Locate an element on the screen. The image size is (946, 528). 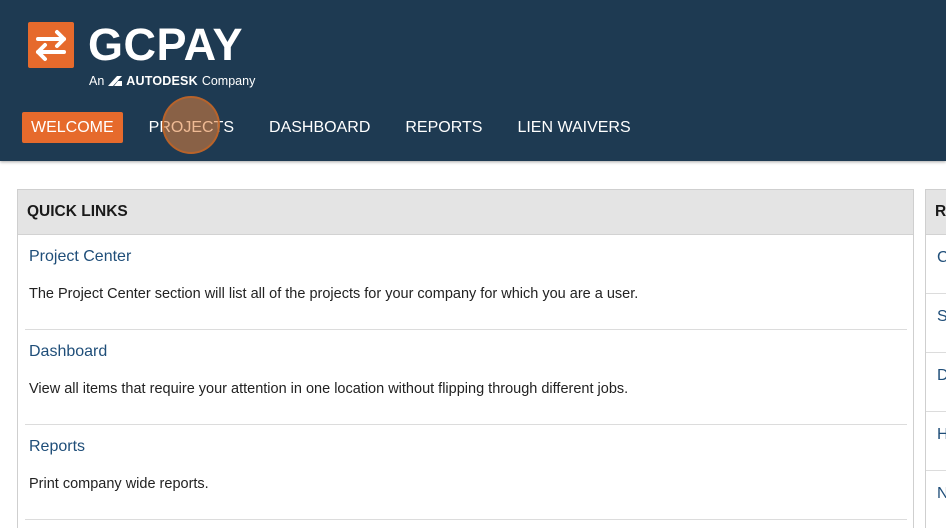
nav-projects: PROJECTS is located at coordinates (191, 127).